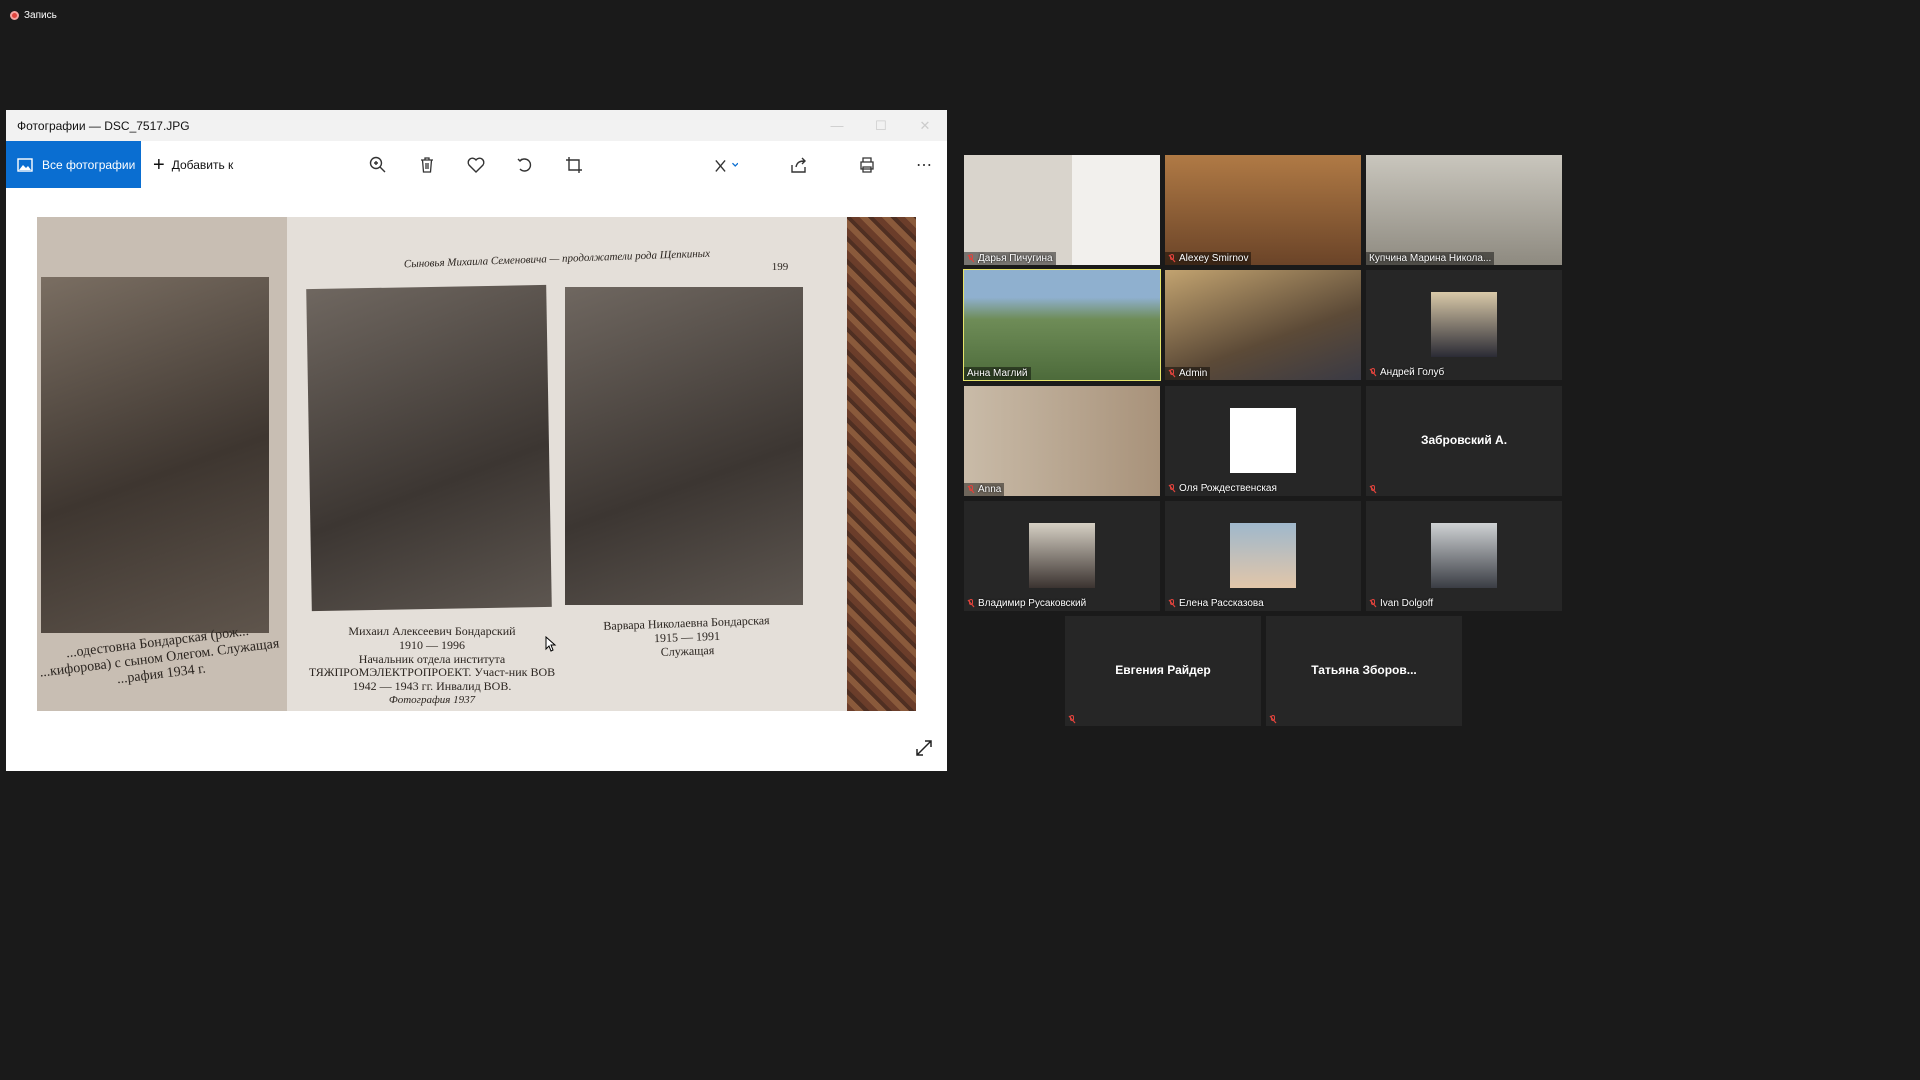 The width and height of the screenshot is (1920, 1080). I want to click on participant-tile: Дарья Пичугина, so click(1062, 210).